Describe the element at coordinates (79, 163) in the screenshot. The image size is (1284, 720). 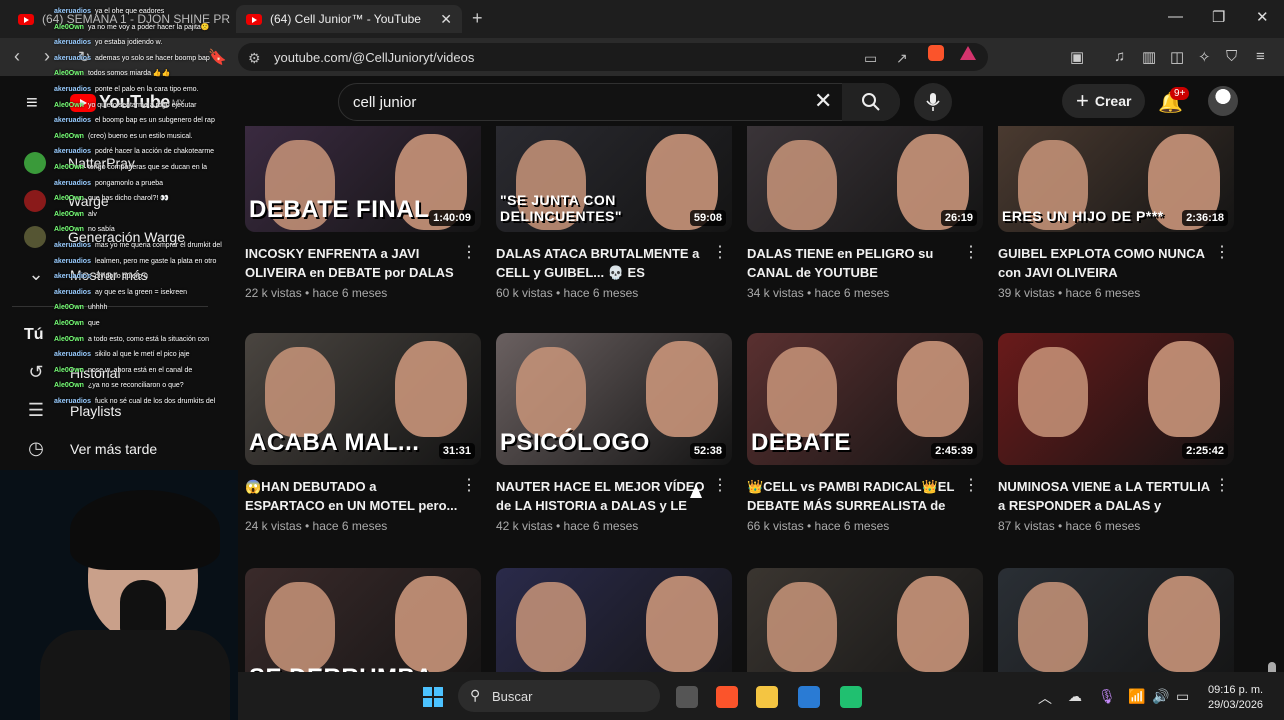
I see `sidebar-item-natterpray: NatterPray` at that location.